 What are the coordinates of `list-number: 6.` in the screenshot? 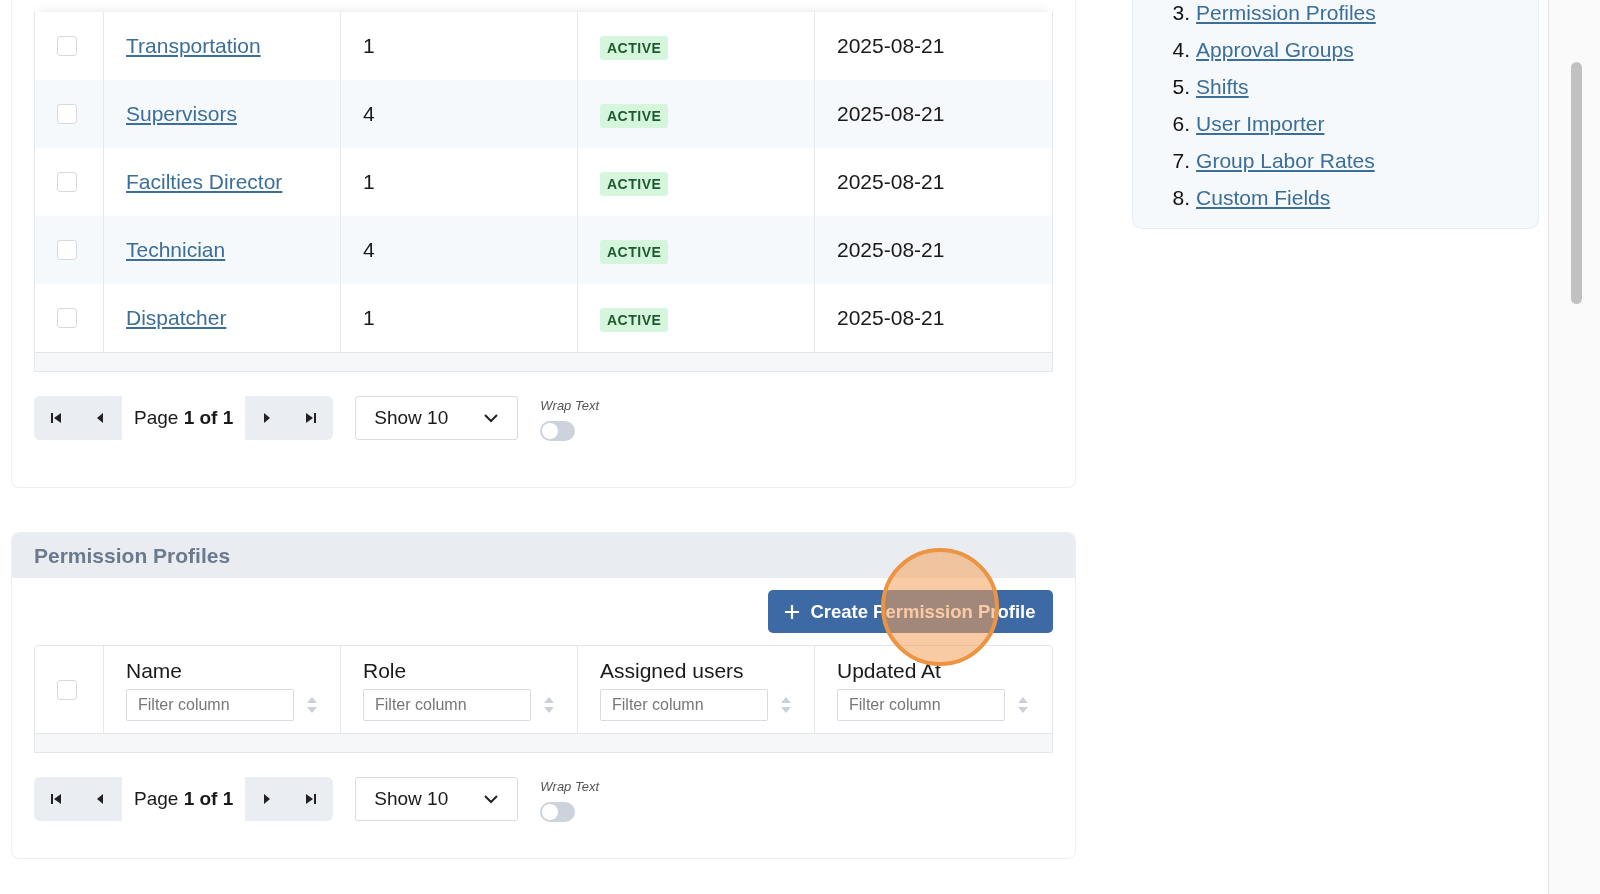 It's located at (1181, 124).